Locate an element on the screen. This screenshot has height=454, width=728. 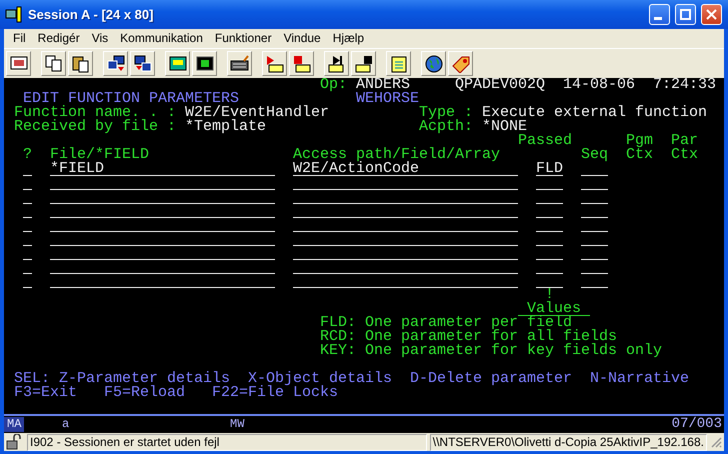
close-button is located at coordinates (711, 14).